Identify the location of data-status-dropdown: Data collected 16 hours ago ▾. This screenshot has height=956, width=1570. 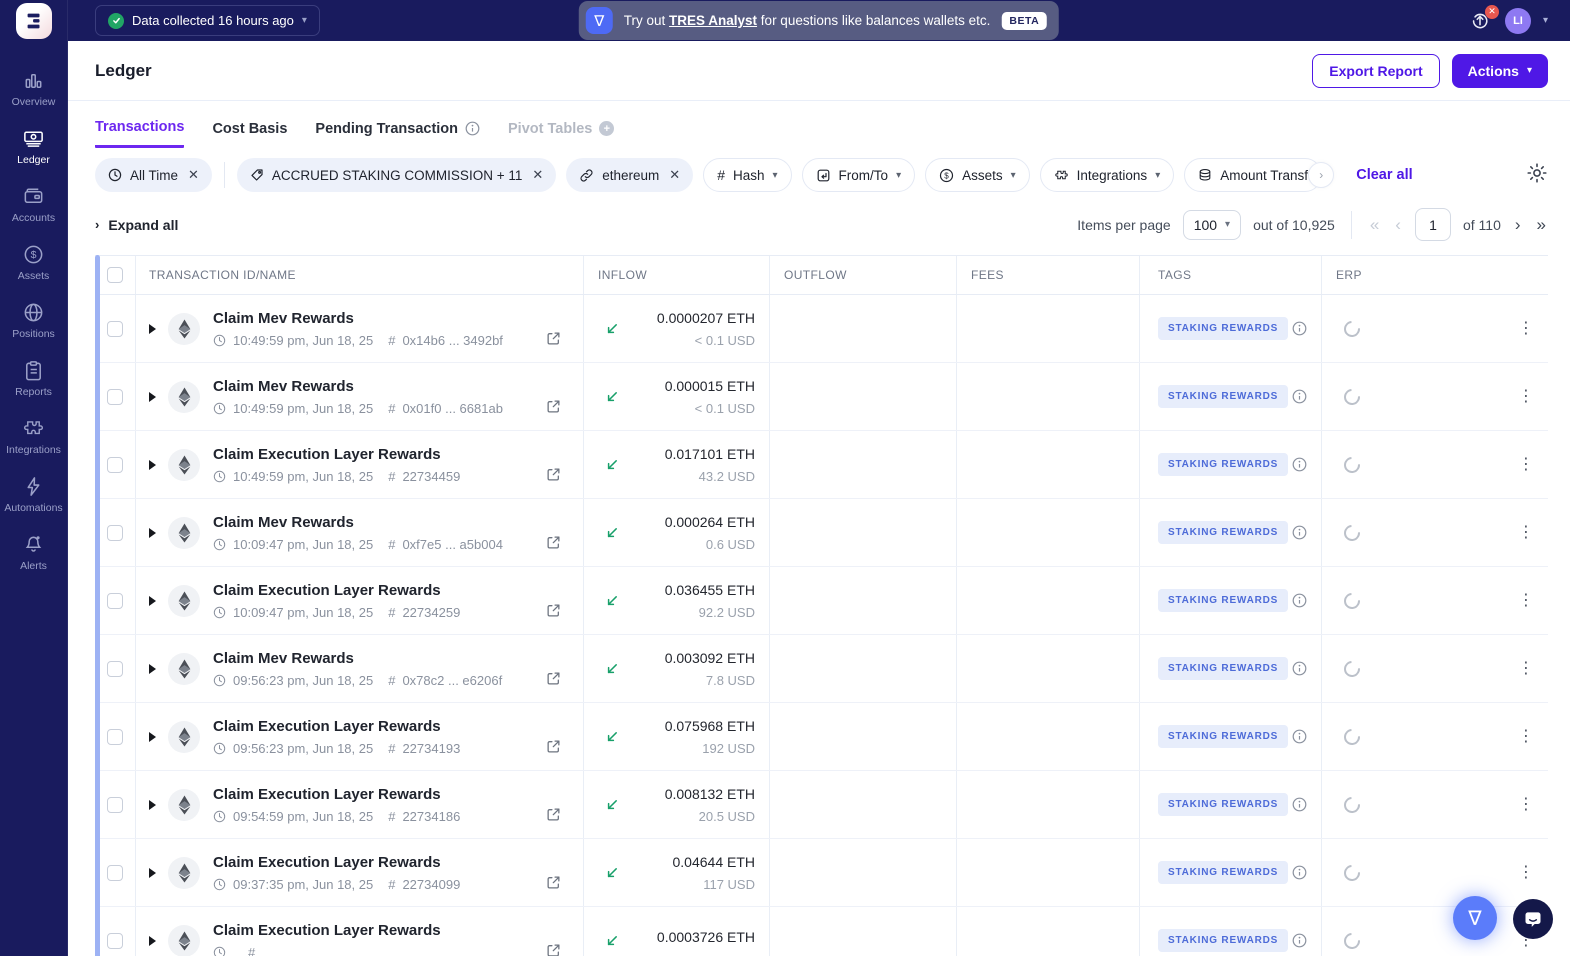
(207, 20).